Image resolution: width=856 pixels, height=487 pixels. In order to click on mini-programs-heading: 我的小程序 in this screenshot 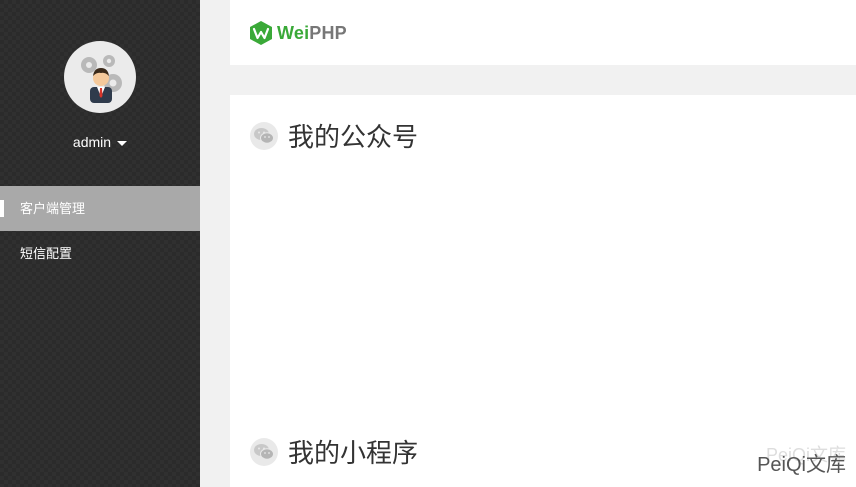, I will do `click(334, 451)`.